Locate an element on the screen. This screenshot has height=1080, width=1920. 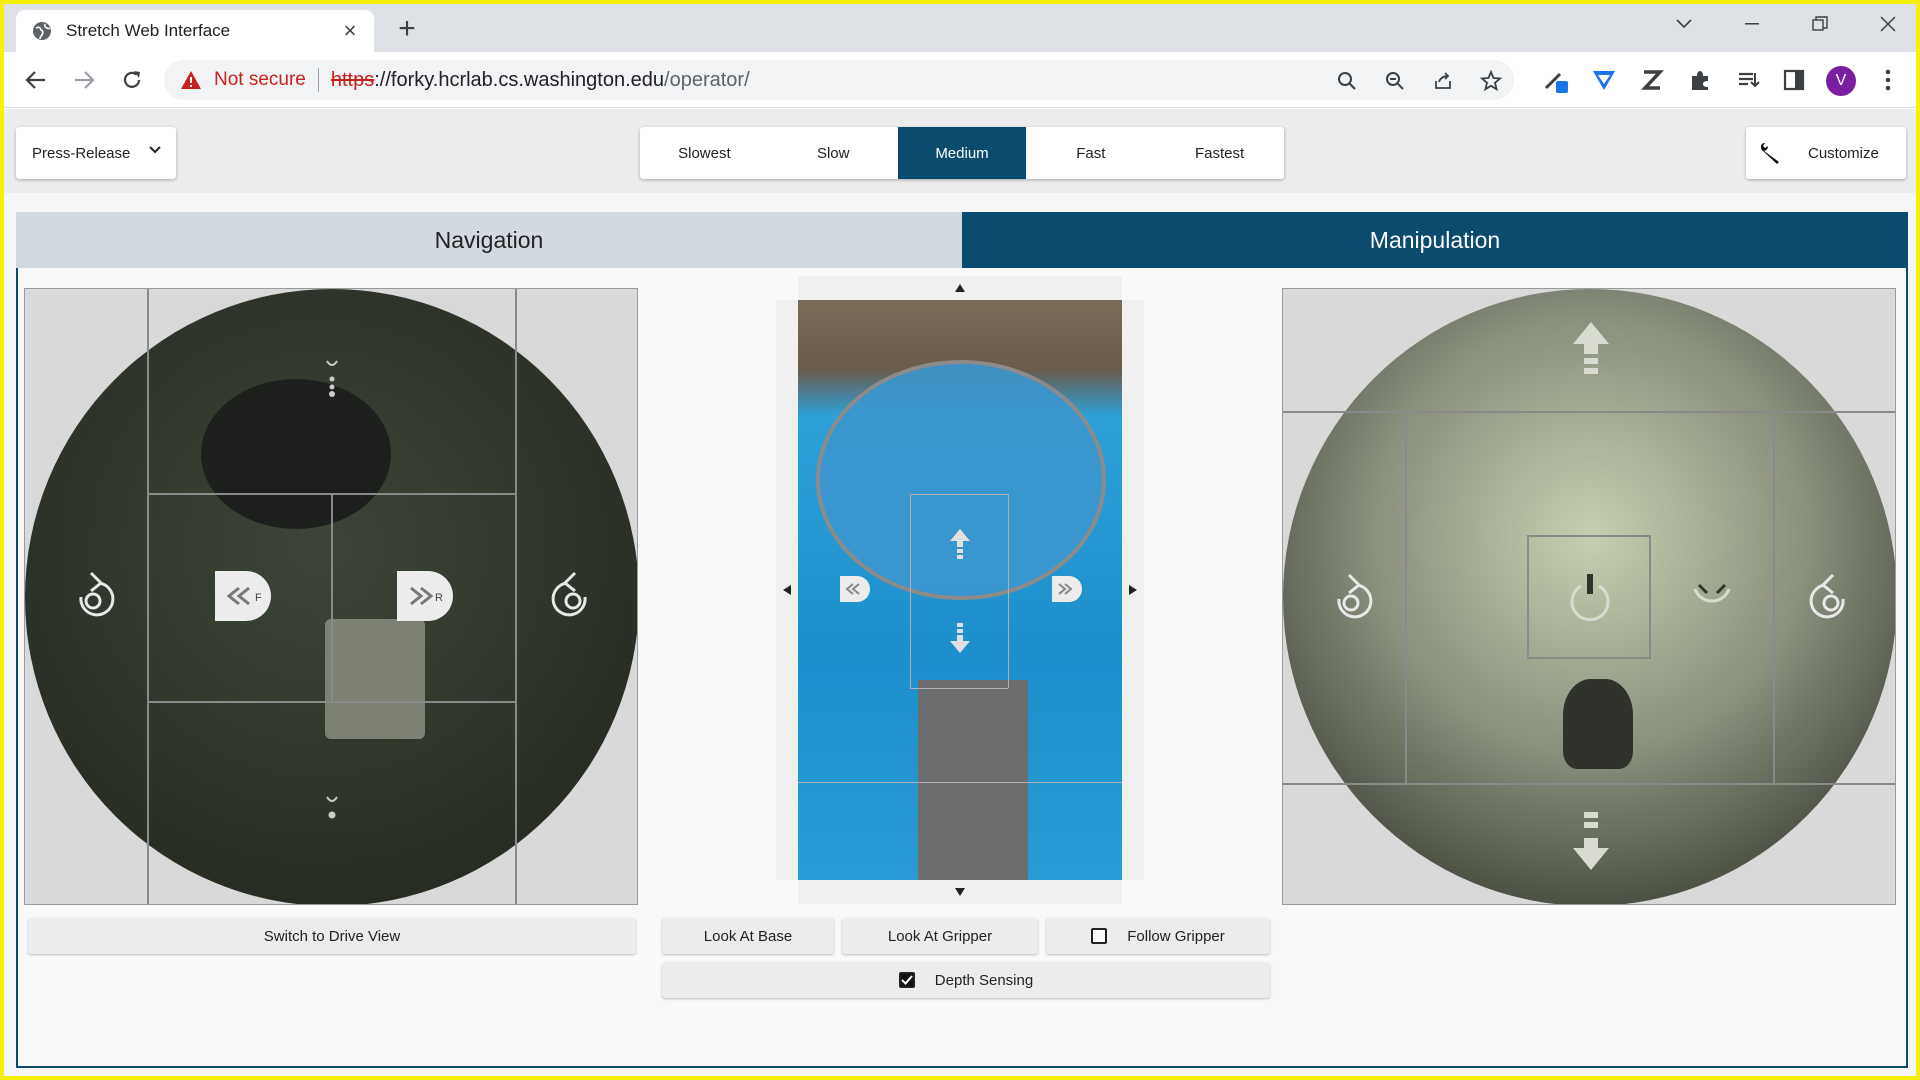
base-down-icon is located at coordinates (332, 809).